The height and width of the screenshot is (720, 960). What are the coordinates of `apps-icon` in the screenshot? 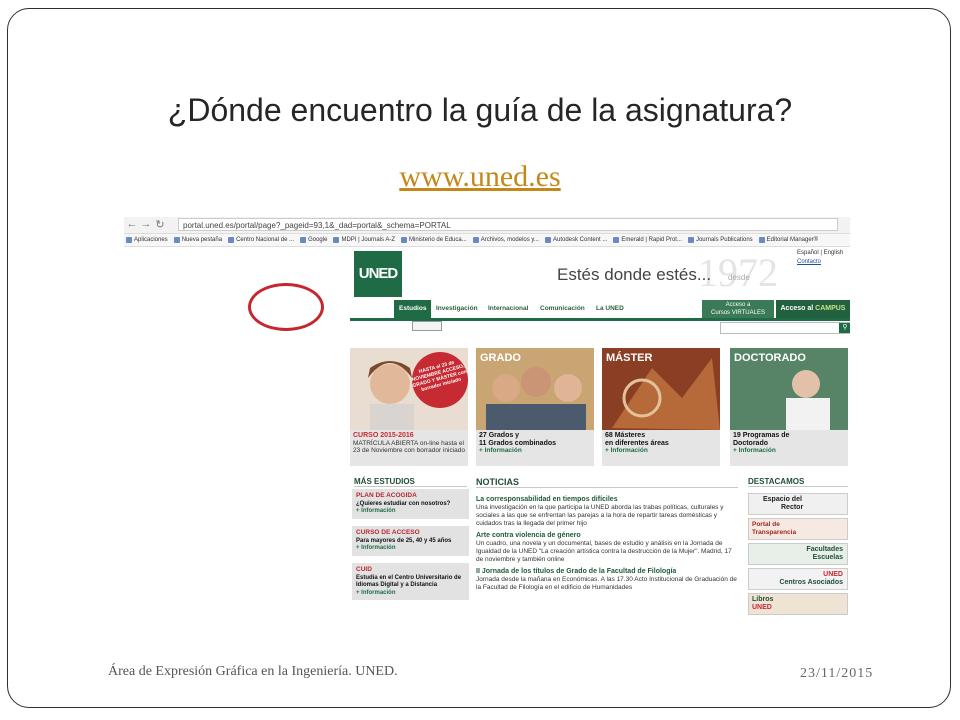 It's located at (129, 240).